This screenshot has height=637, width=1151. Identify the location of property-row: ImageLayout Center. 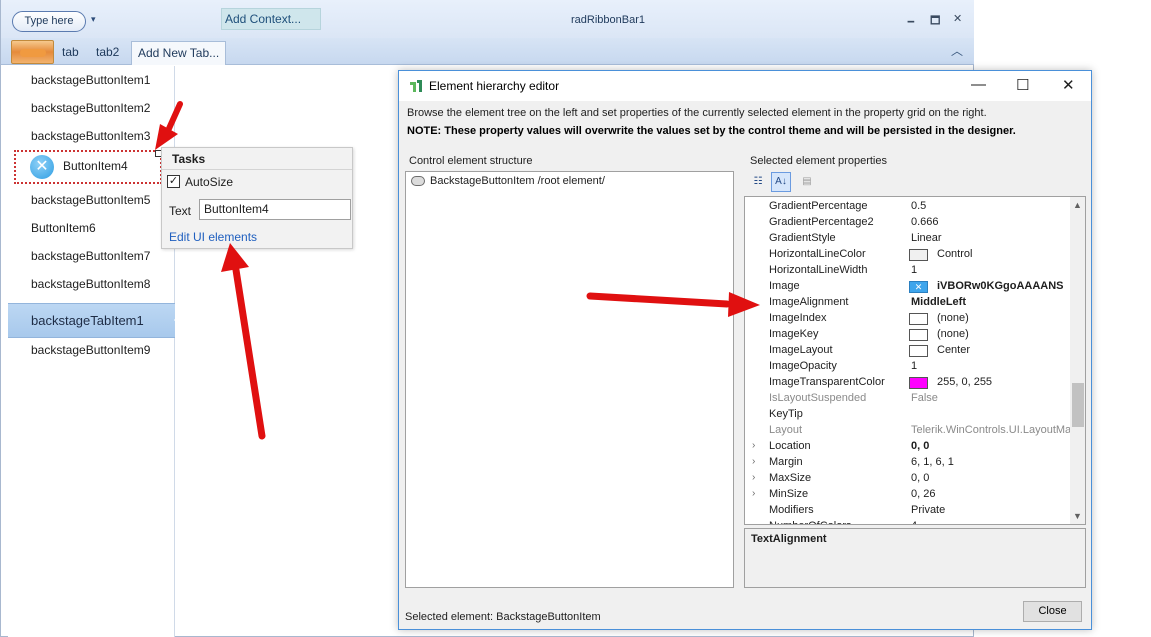
(907, 351).